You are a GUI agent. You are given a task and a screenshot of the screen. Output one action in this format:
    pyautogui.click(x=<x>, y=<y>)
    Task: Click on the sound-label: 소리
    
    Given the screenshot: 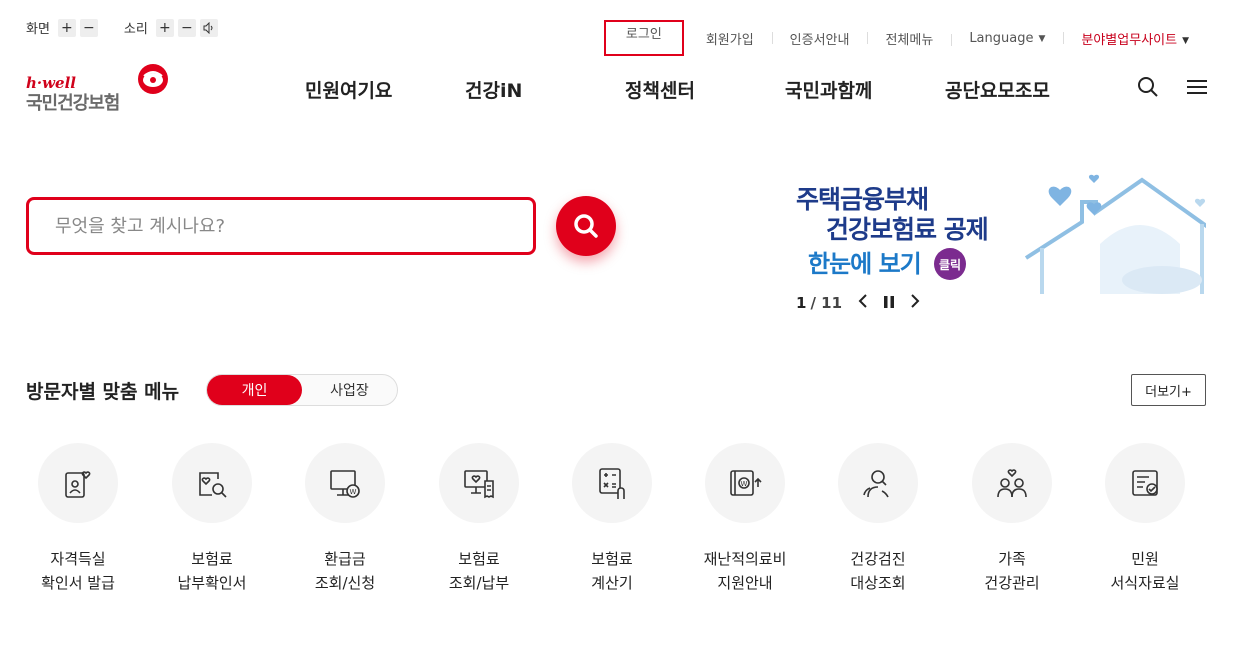 What is the action you would take?
    pyautogui.click(x=135, y=29)
    